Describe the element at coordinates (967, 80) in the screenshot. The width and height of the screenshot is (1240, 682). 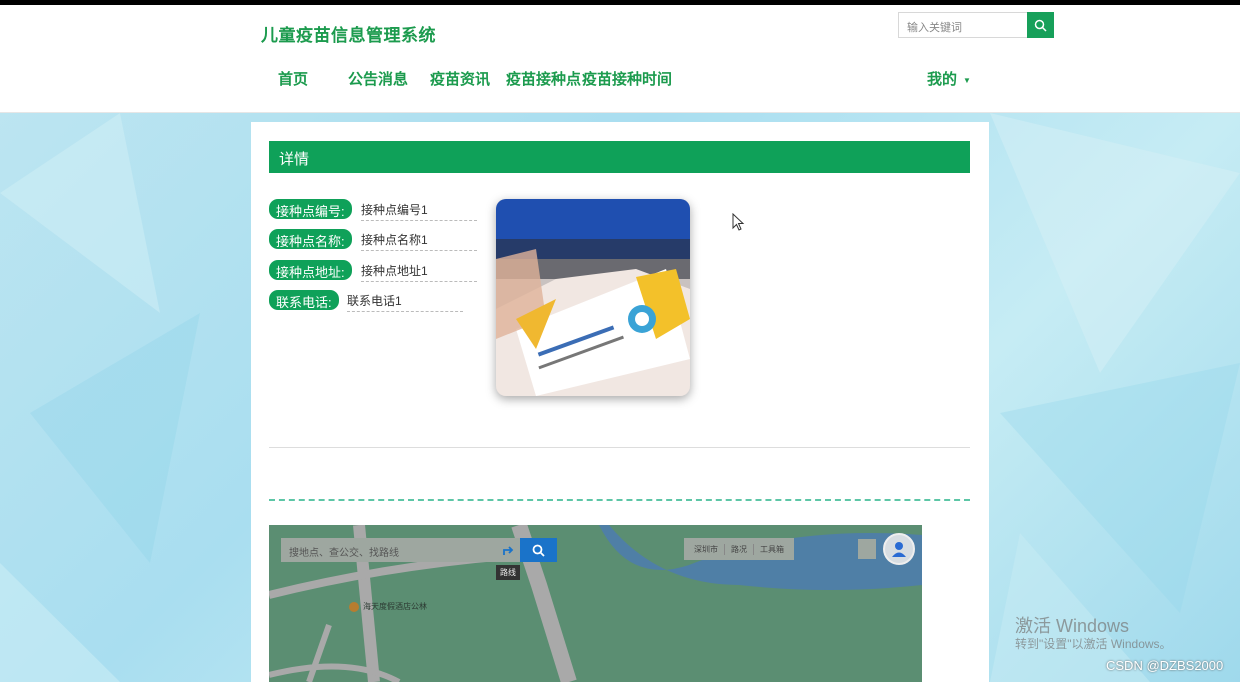
I see `caret-down-icon: ▼` at that location.